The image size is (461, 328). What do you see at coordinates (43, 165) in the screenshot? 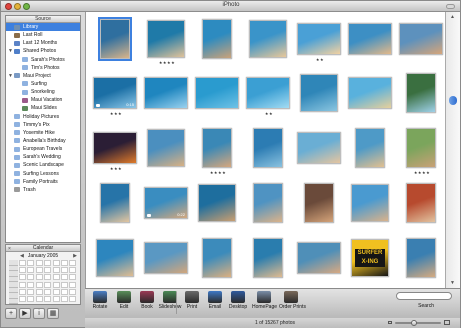
I see `source-item-scenic-landscape: Scenic Landscape` at bounding box center [43, 165].